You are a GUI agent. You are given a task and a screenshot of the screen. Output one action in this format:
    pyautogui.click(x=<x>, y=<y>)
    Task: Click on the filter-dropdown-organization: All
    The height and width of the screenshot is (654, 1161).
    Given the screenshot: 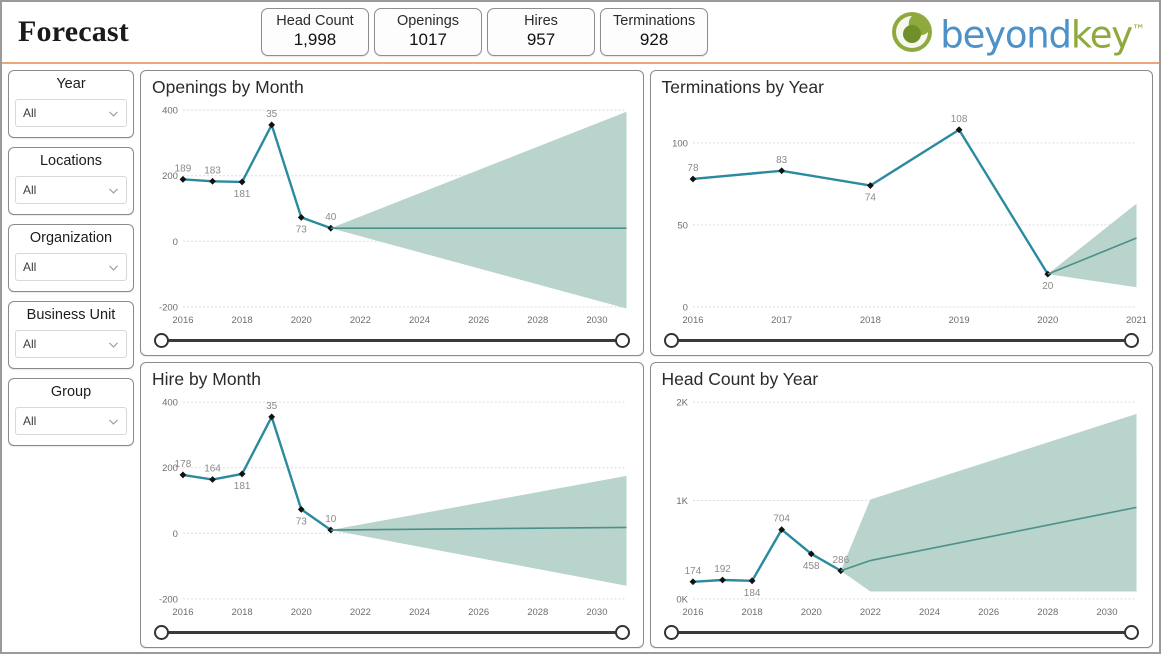 What is the action you would take?
    pyautogui.click(x=71, y=267)
    